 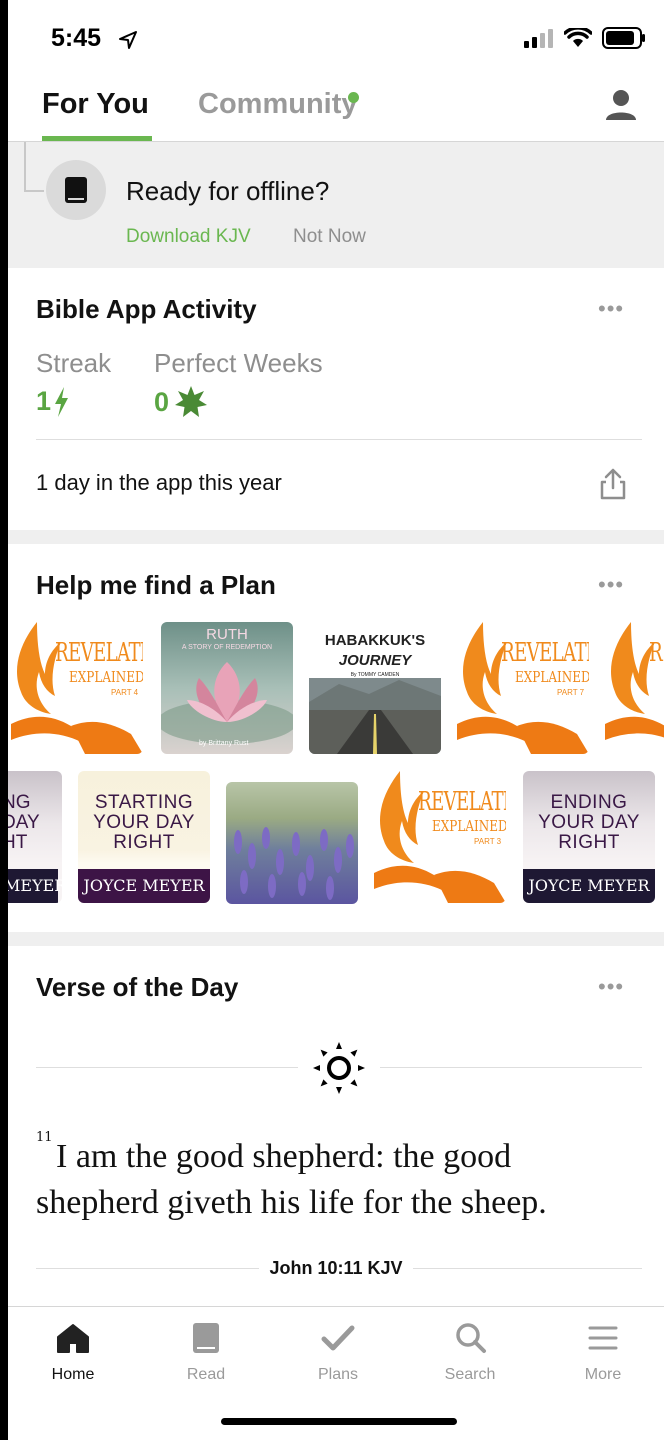 What do you see at coordinates (278, 104) in the screenshot?
I see `tab-community: Community` at bounding box center [278, 104].